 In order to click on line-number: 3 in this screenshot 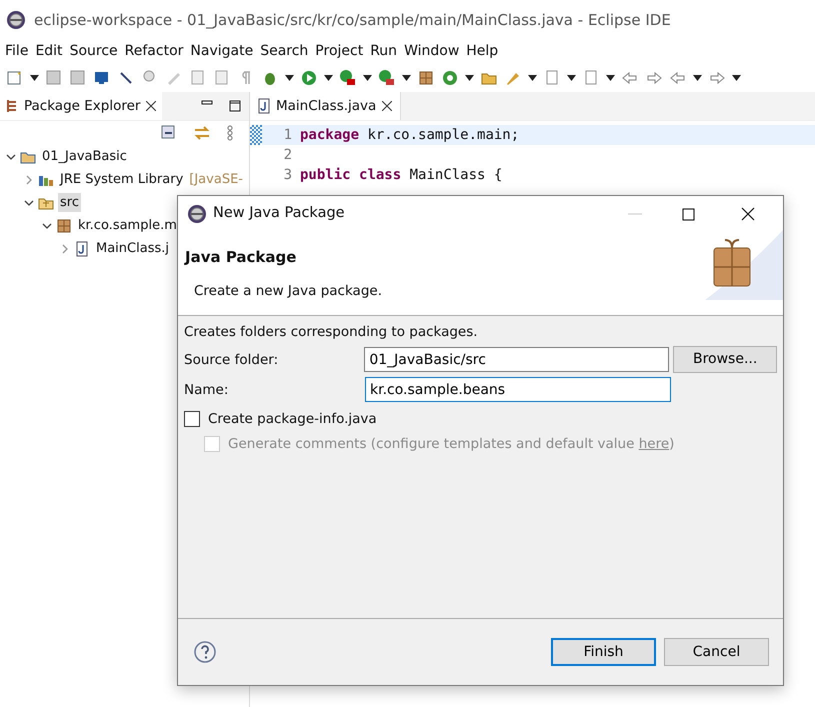, I will do `click(287, 175)`.